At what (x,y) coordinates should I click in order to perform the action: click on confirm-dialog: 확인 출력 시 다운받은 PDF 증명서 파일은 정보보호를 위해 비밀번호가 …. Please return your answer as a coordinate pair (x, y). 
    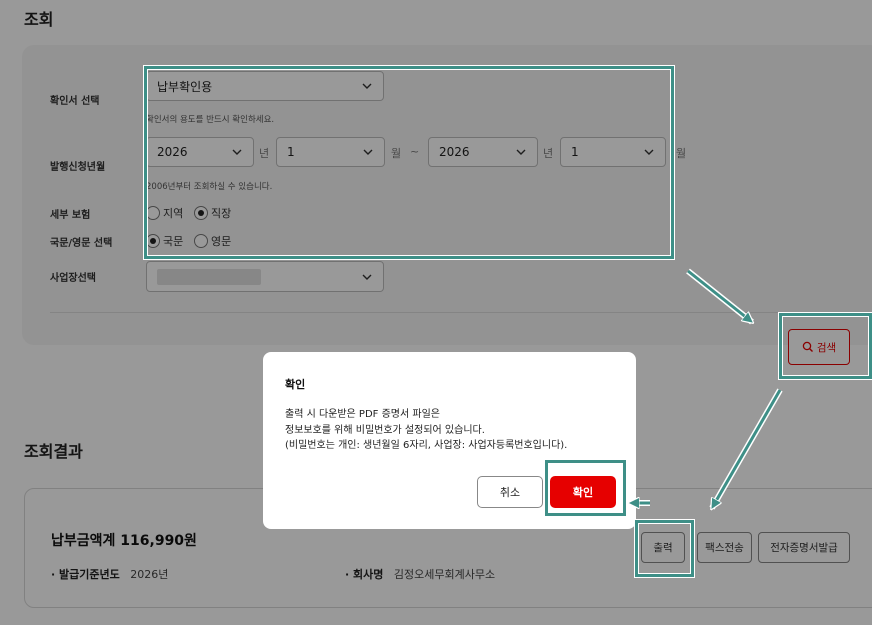
    Looking at the image, I should click on (449, 440).